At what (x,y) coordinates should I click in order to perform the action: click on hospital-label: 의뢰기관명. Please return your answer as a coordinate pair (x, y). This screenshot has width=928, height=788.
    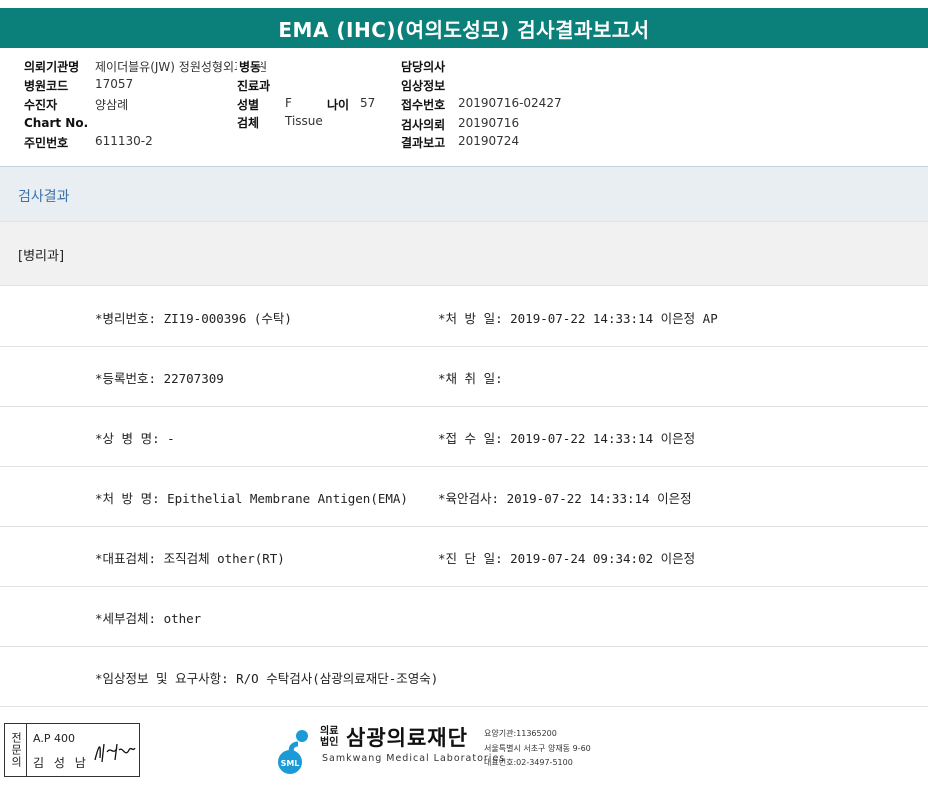
    Looking at the image, I should click on (52, 67).